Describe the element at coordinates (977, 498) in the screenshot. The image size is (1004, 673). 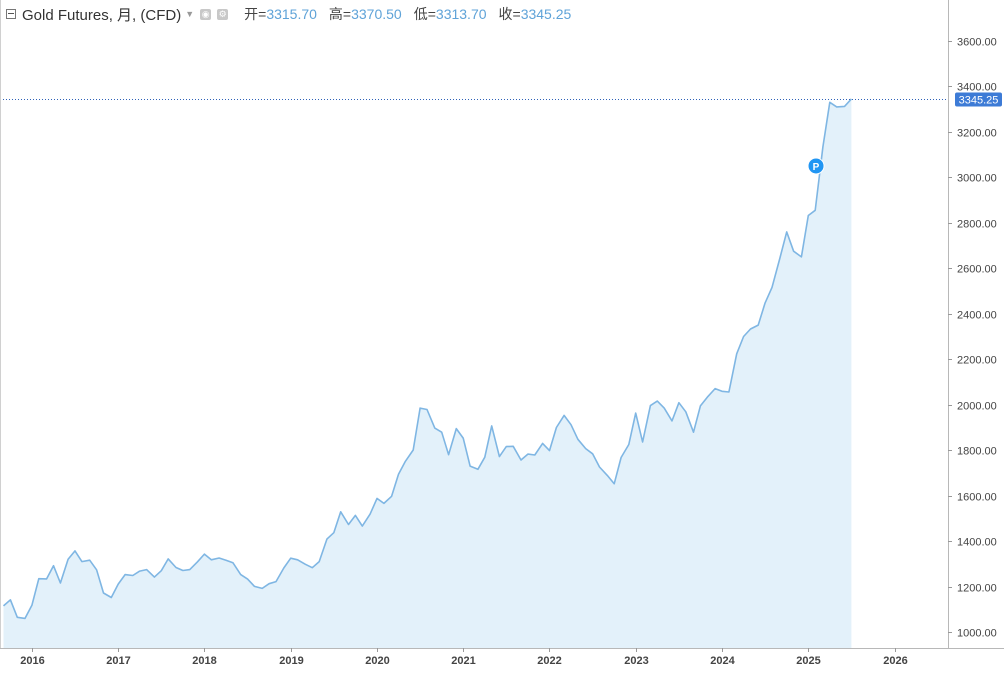
I see `y-tick-label: 1600.00` at that location.